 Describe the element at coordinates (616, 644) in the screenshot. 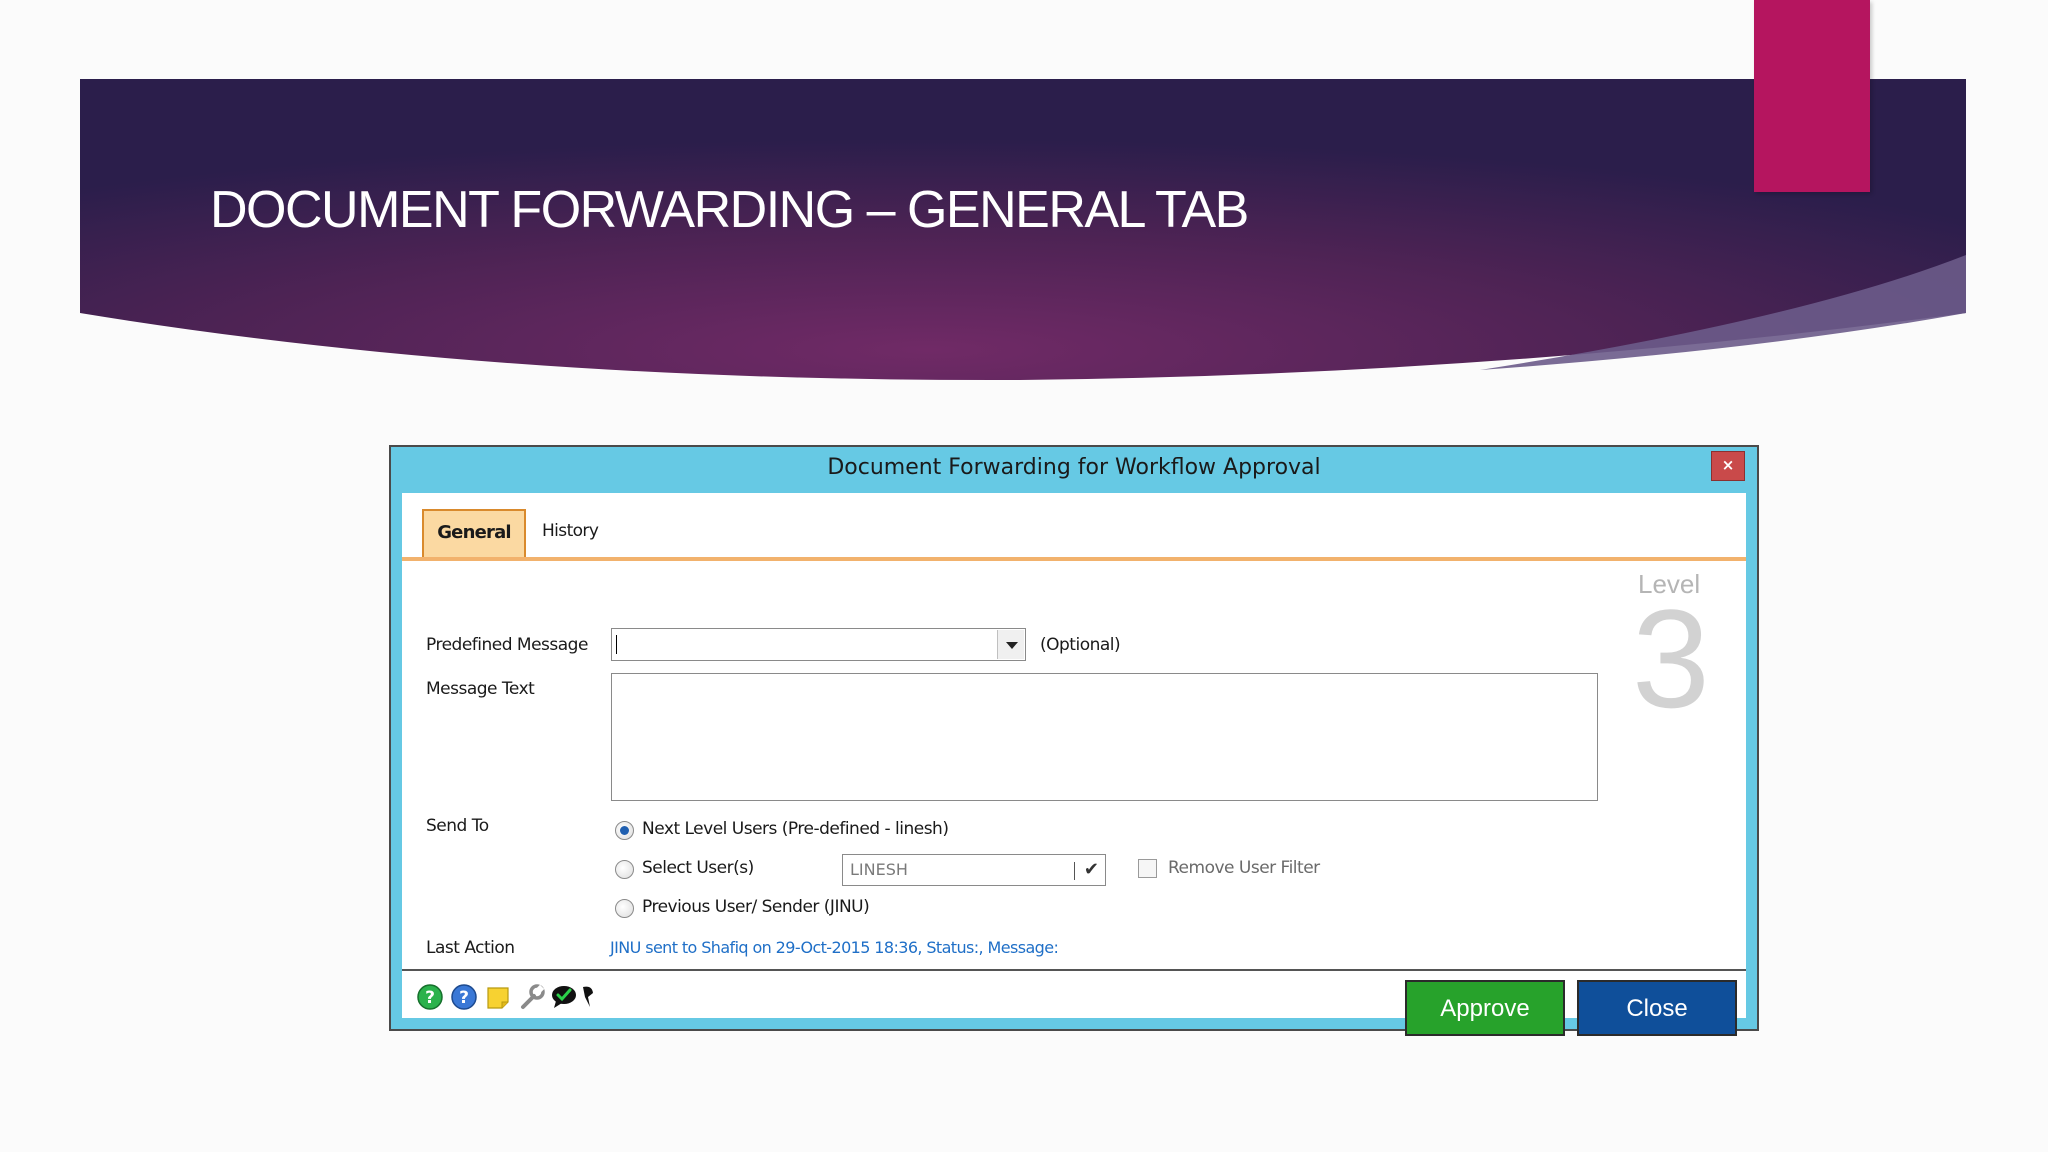

I see `text-caret` at that location.